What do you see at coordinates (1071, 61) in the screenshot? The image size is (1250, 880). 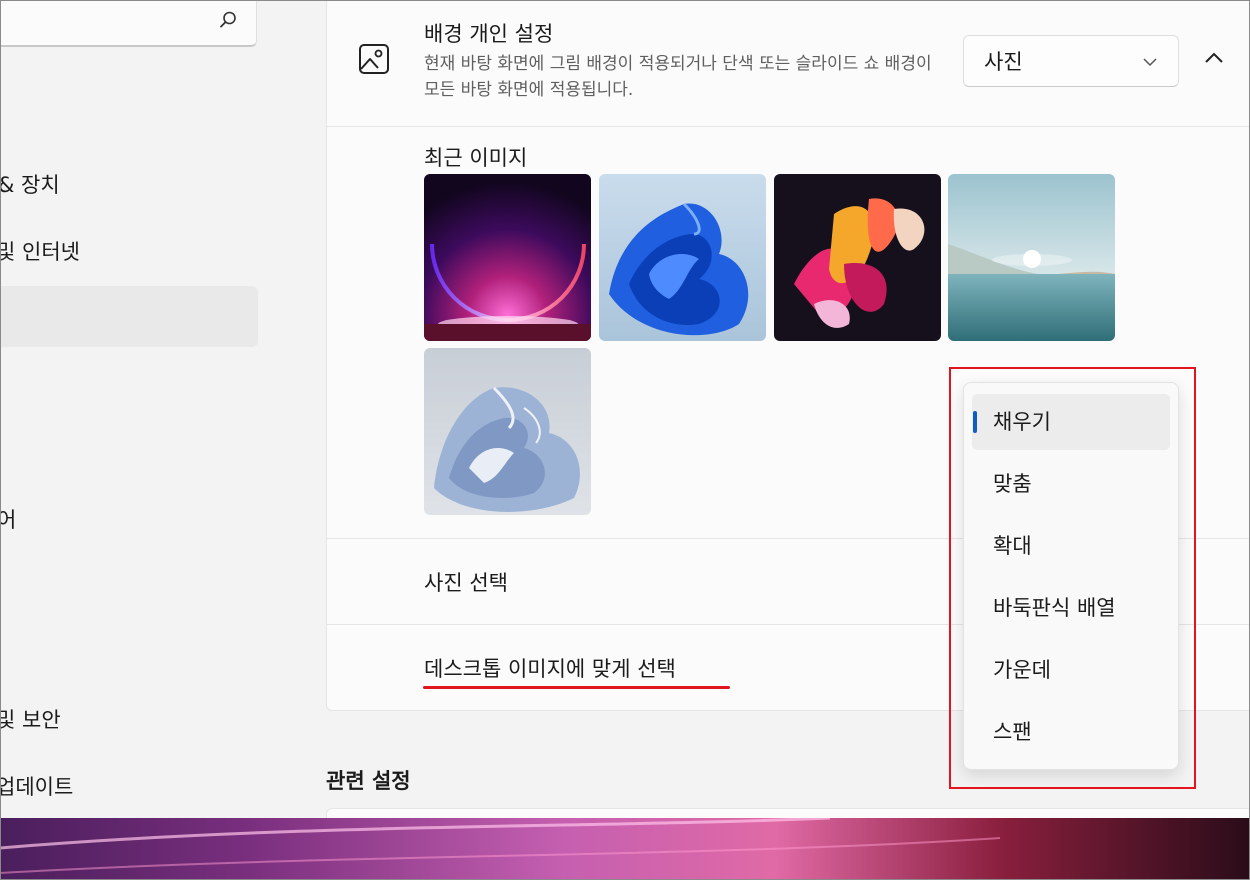 I see `background-type-select: 사진` at bounding box center [1071, 61].